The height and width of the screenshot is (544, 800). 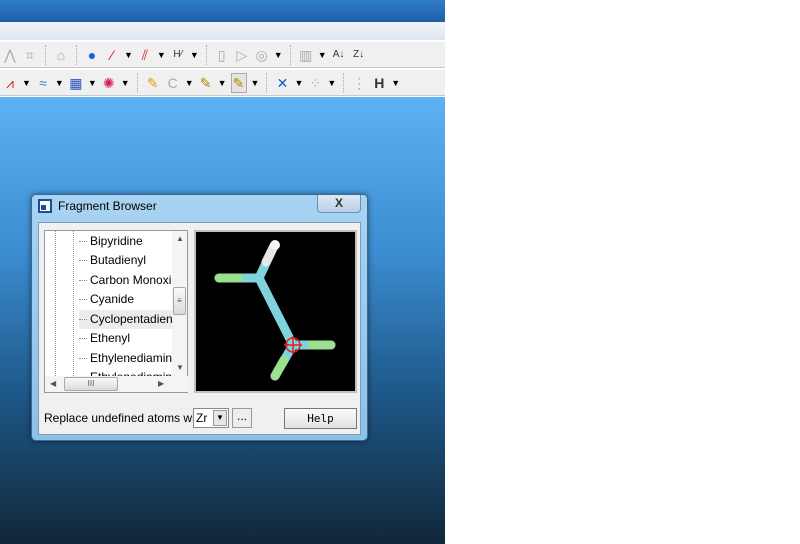 What do you see at coordinates (275, 245) in the screenshot?
I see `h-atom` at bounding box center [275, 245].